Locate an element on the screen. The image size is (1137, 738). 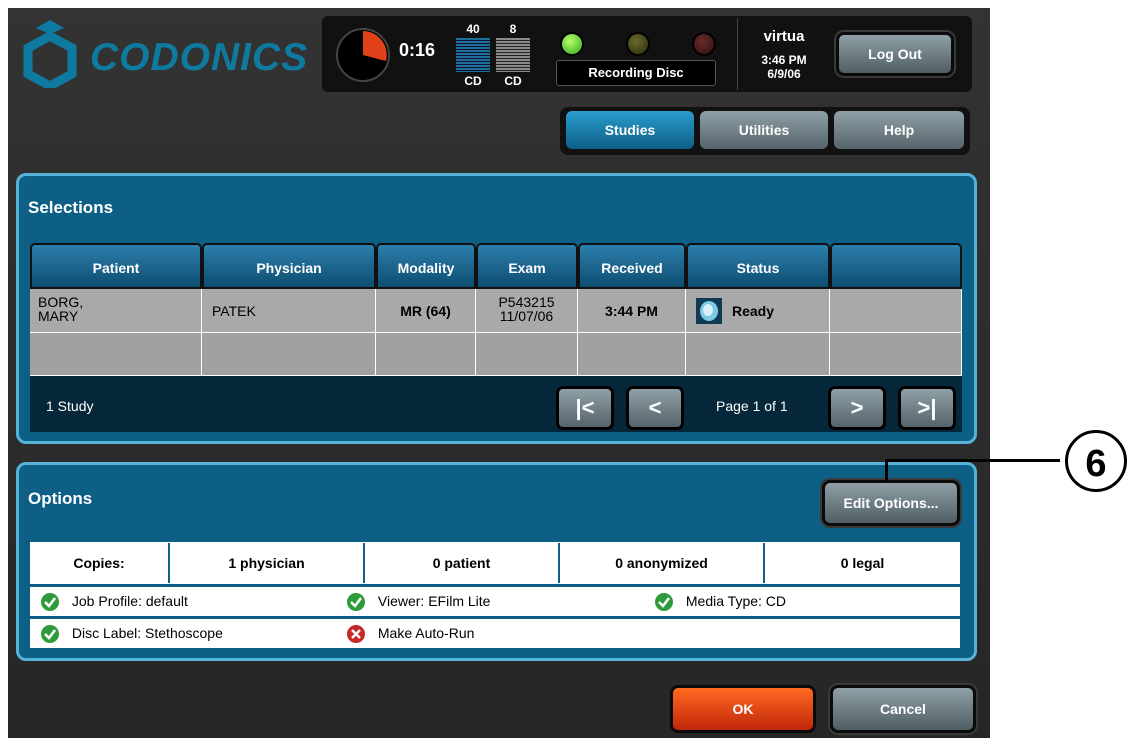
viewer-item: Viewer: EFilm Lite is located at coordinates (418, 602).